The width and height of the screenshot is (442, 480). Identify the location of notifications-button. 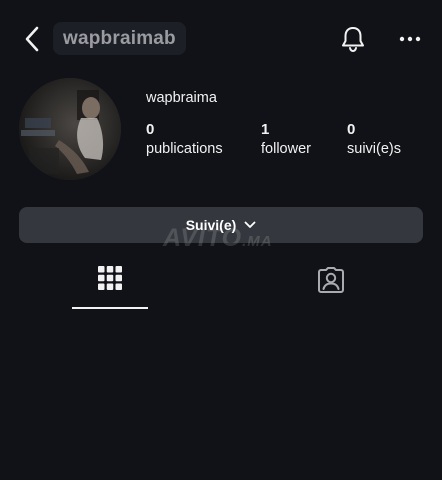
(353, 39).